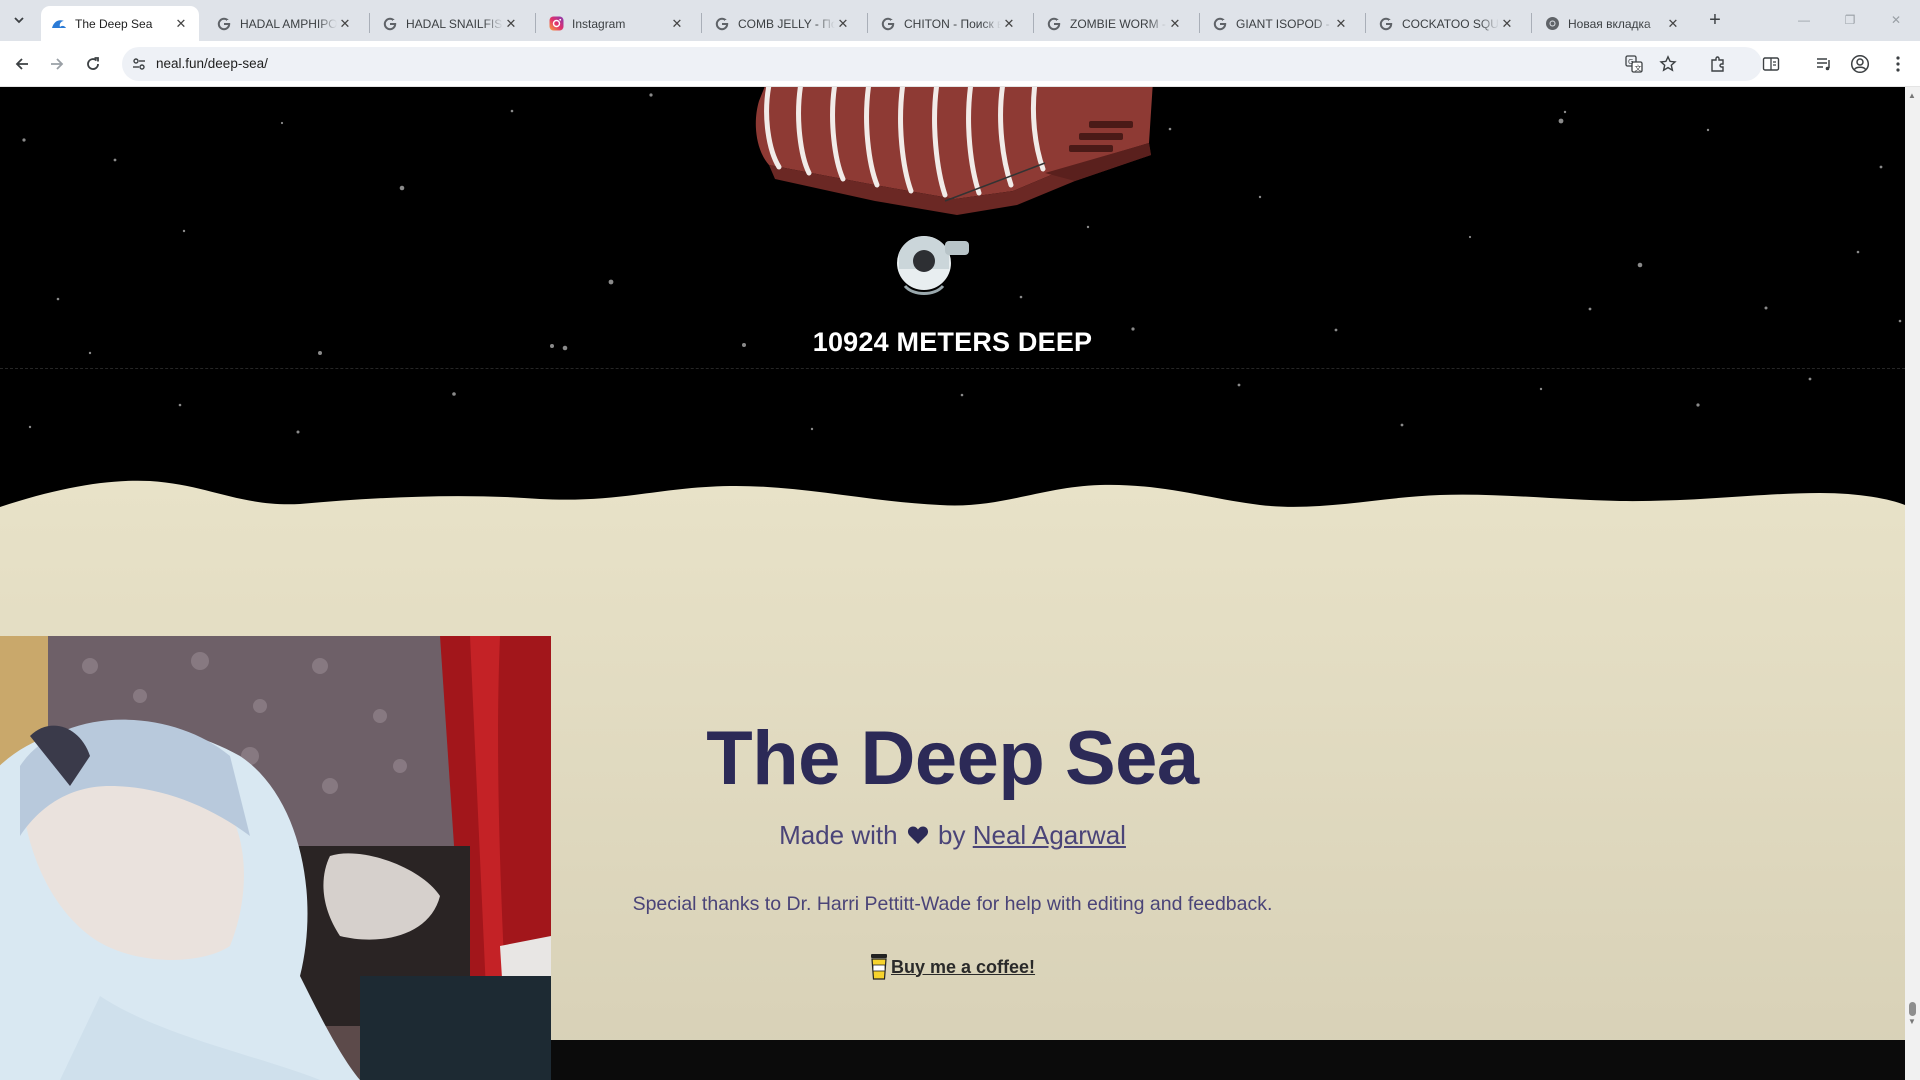  I want to click on forward-button, so click(57, 64).